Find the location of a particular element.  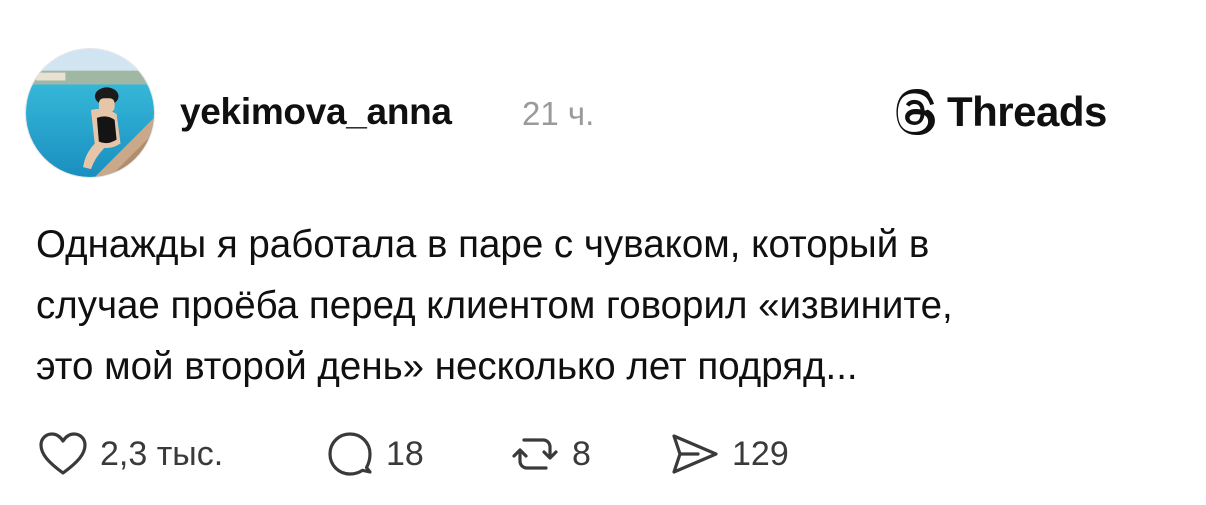

threads-logo-icon is located at coordinates (915, 112).